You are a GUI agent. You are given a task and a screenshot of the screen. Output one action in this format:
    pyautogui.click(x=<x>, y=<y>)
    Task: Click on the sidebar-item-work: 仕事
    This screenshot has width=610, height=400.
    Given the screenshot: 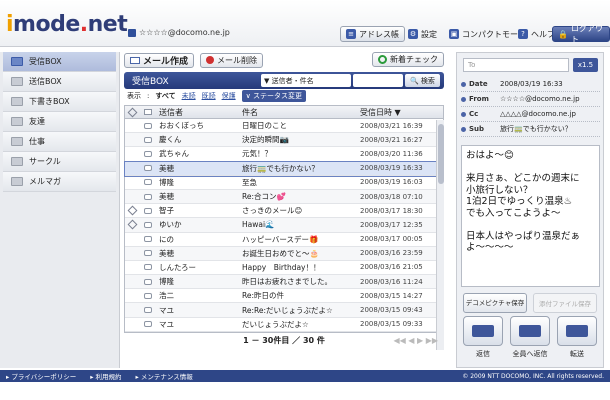 What is the action you would take?
    pyautogui.click(x=59, y=142)
    